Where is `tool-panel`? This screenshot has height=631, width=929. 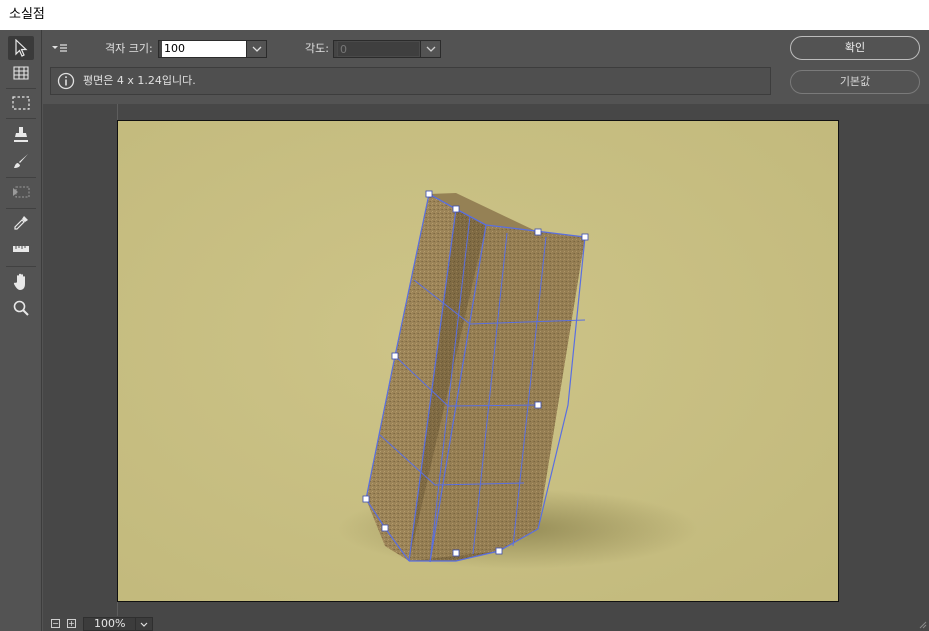 tool-panel is located at coordinates (21, 330).